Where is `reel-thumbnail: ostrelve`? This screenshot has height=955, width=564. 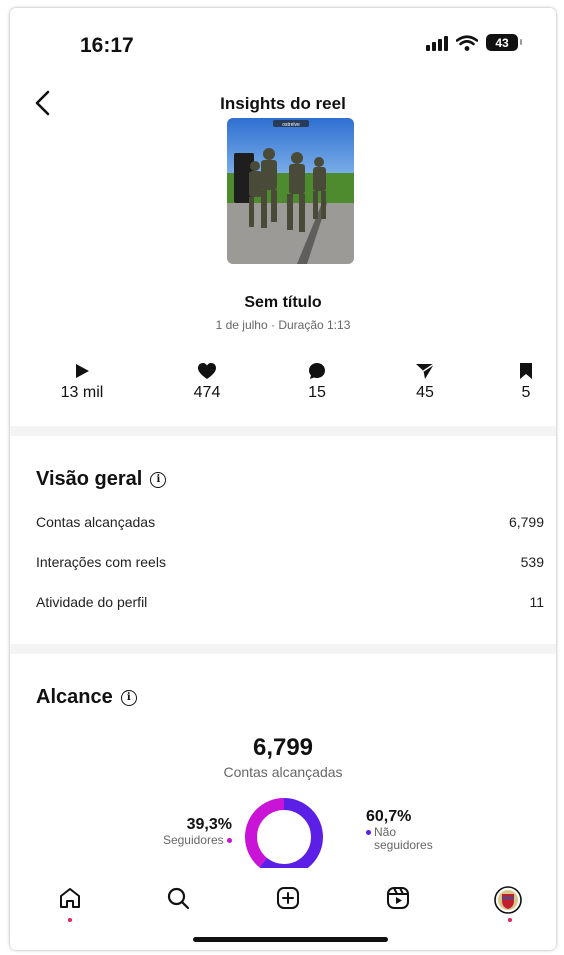
reel-thumbnail: ostrelve is located at coordinates (290, 191).